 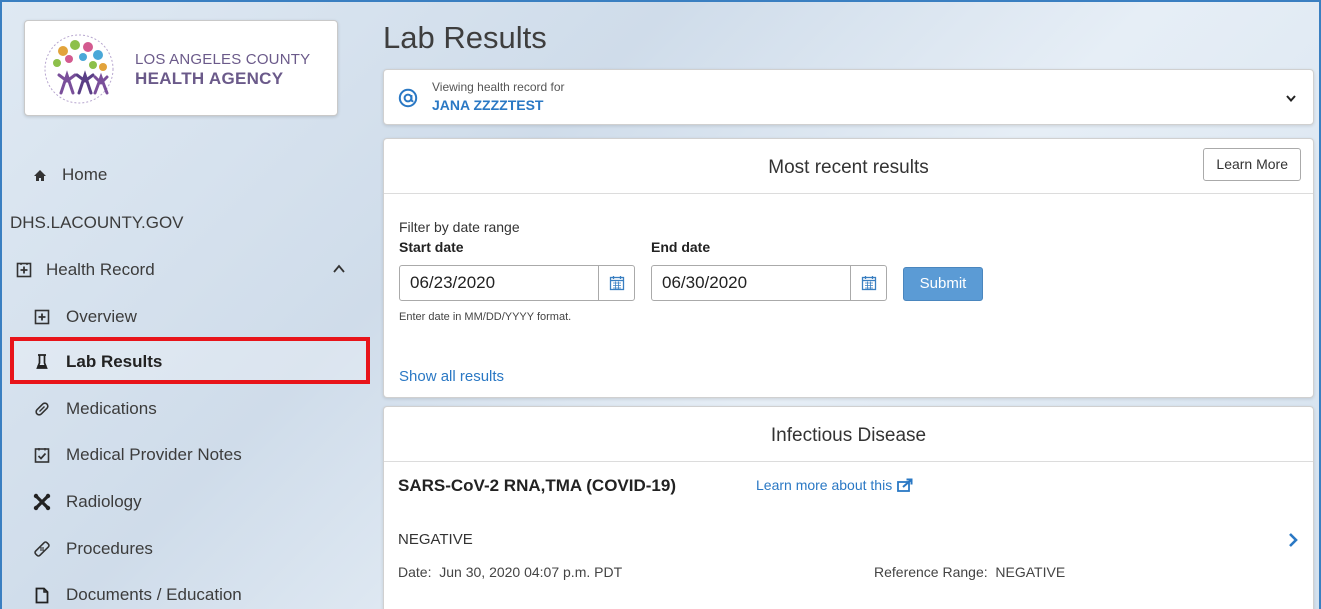 I want to click on infectious-disease-header: Infectious Disease, so click(x=848, y=434).